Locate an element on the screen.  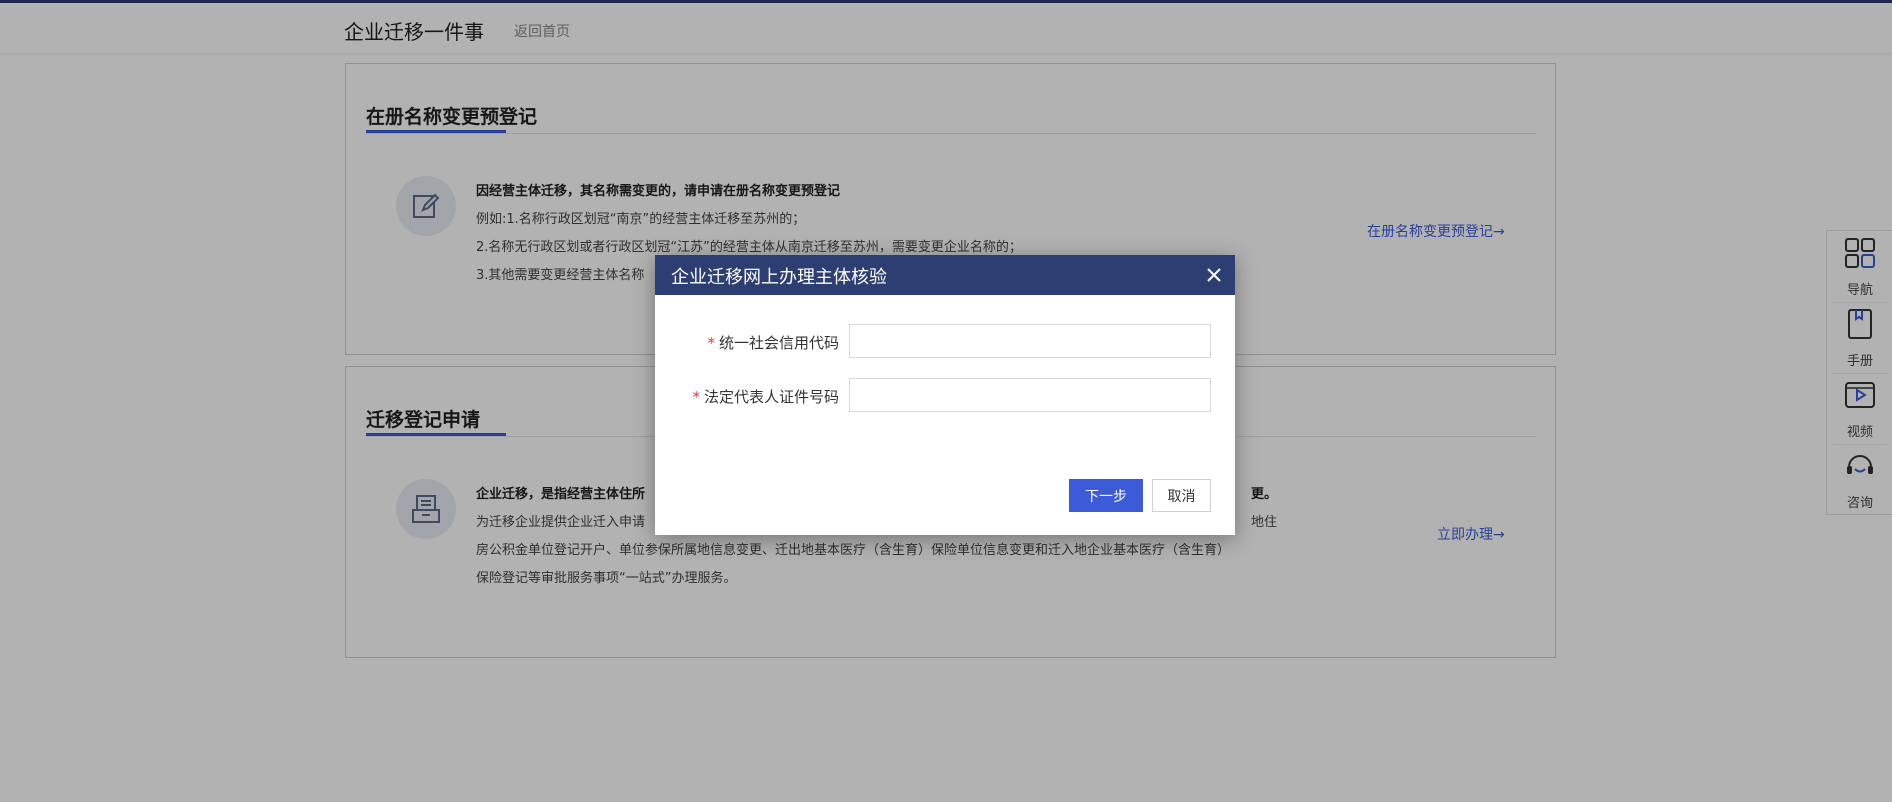
credit-code-input is located at coordinates (1030, 341).